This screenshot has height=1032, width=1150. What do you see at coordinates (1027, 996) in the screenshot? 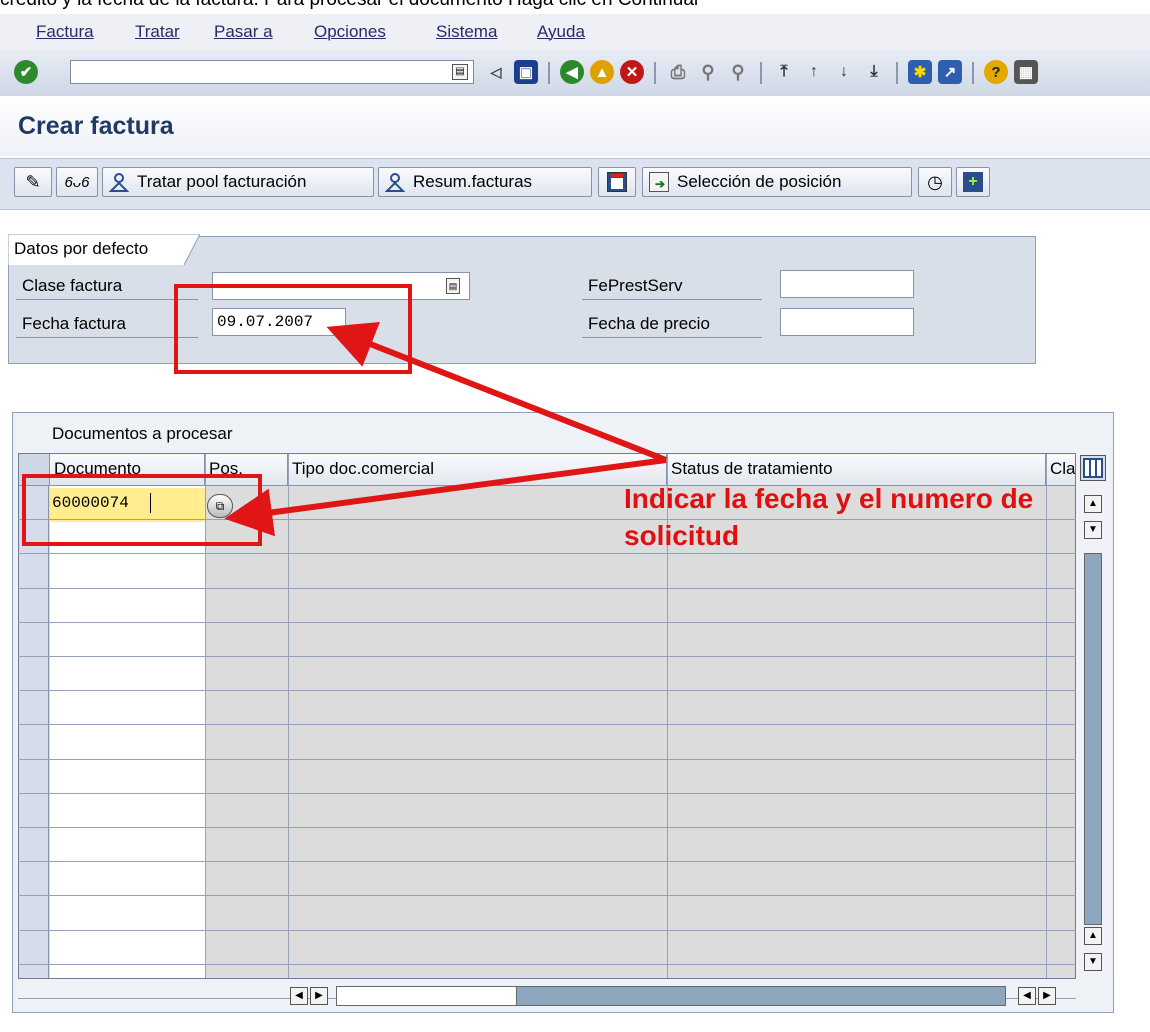
I see `scroll-left-end-icon: ◀` at bounding box center [1027, 996].